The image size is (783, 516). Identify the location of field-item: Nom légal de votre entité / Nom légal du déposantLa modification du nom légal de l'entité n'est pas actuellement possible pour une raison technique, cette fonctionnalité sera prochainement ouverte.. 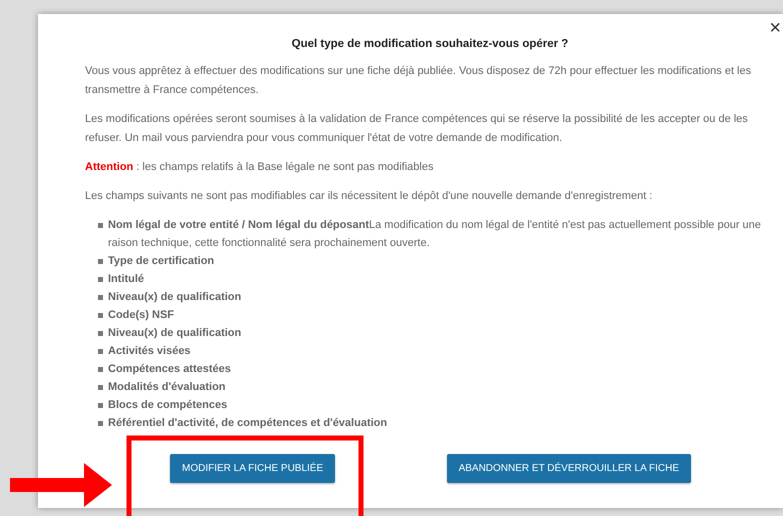
(435, 234).